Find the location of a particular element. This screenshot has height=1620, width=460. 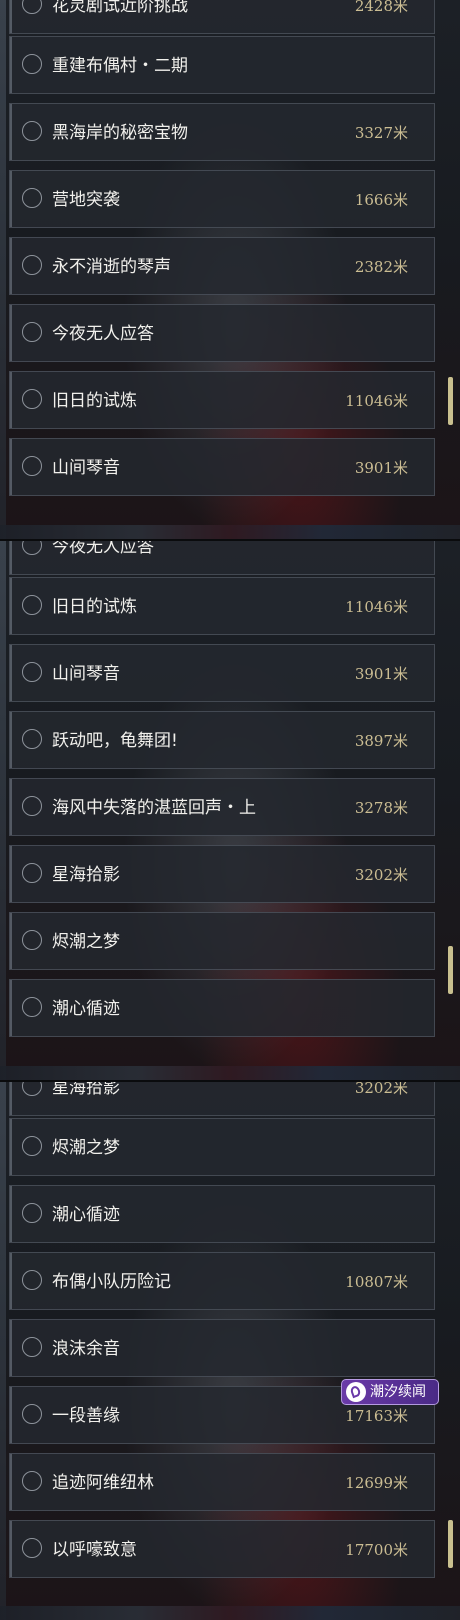

quest-distance: 1666米 is located at coordinates (381, 200).